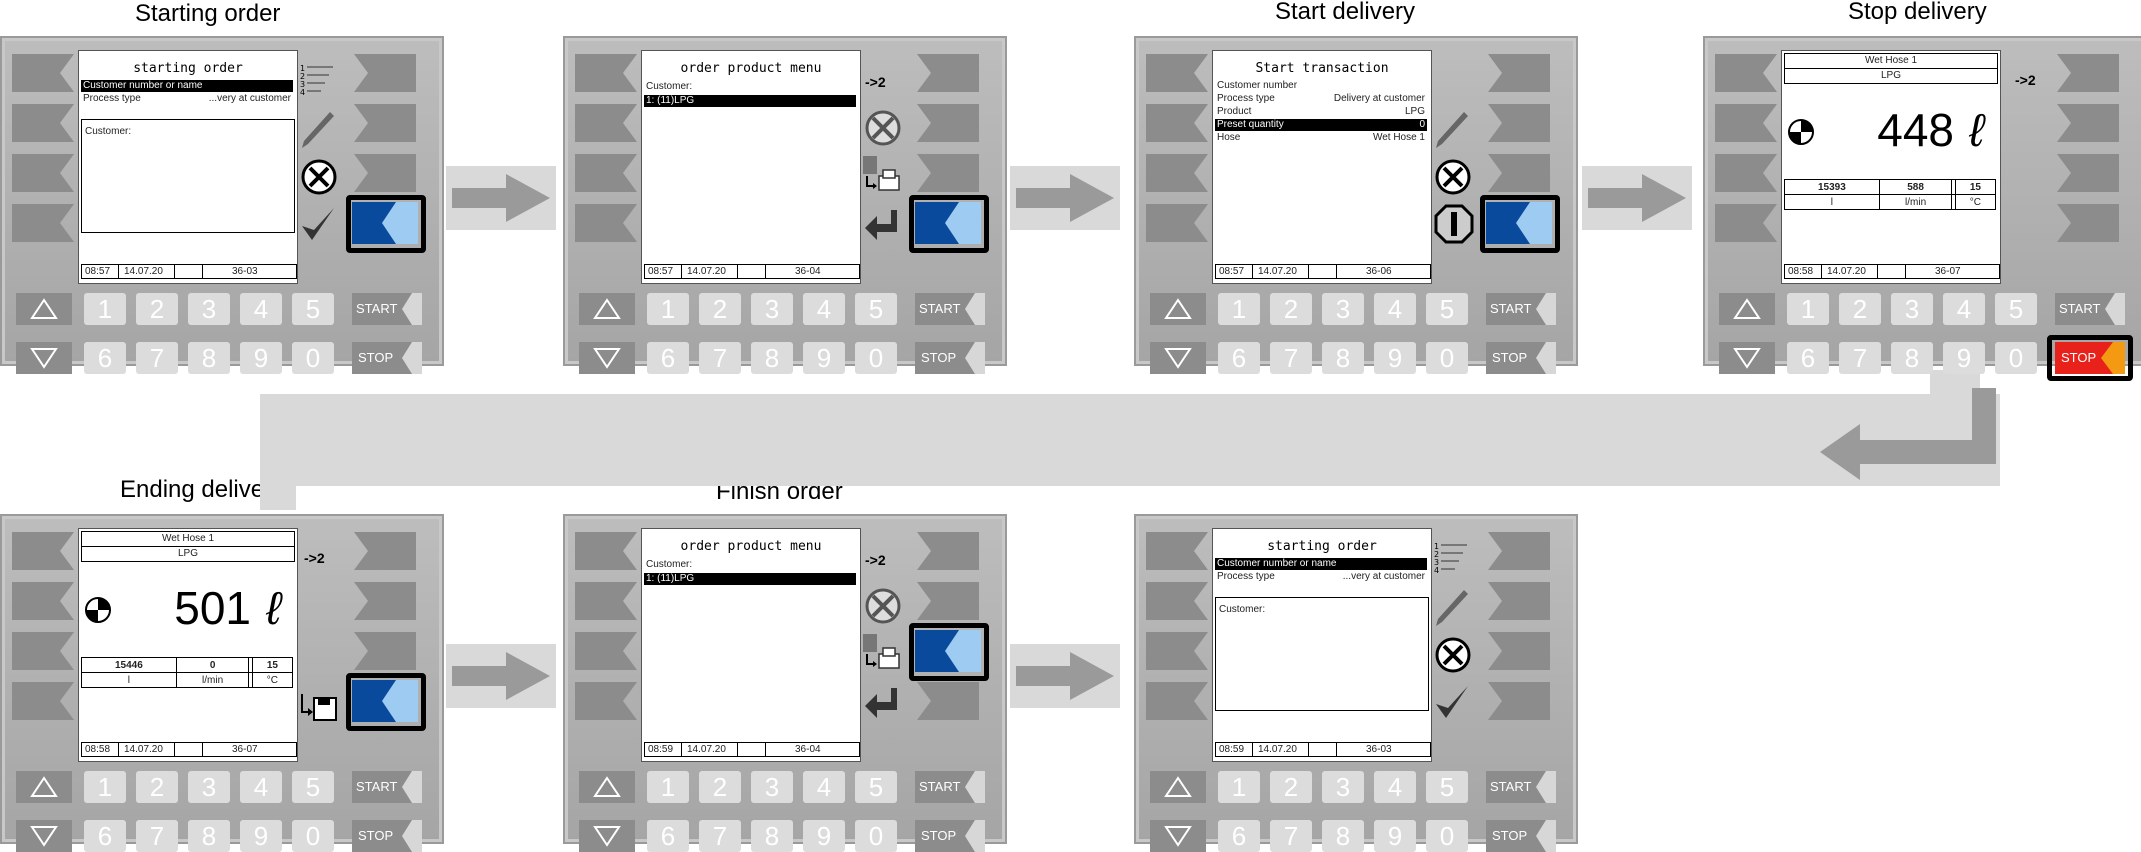 This screenshot has height=852, width=2141. Describe the element at coordinates (1321, 99) in the screenshot. I see `field-process-type: Process type Delivery at customer` at that location.